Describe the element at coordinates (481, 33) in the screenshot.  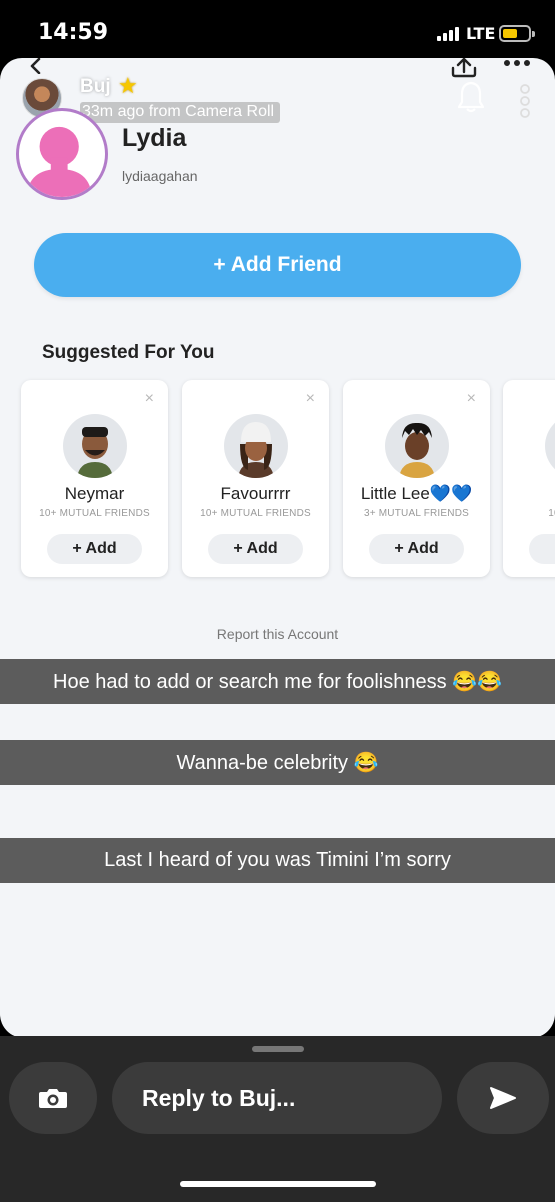
I see `network-label: LTE` at that location.